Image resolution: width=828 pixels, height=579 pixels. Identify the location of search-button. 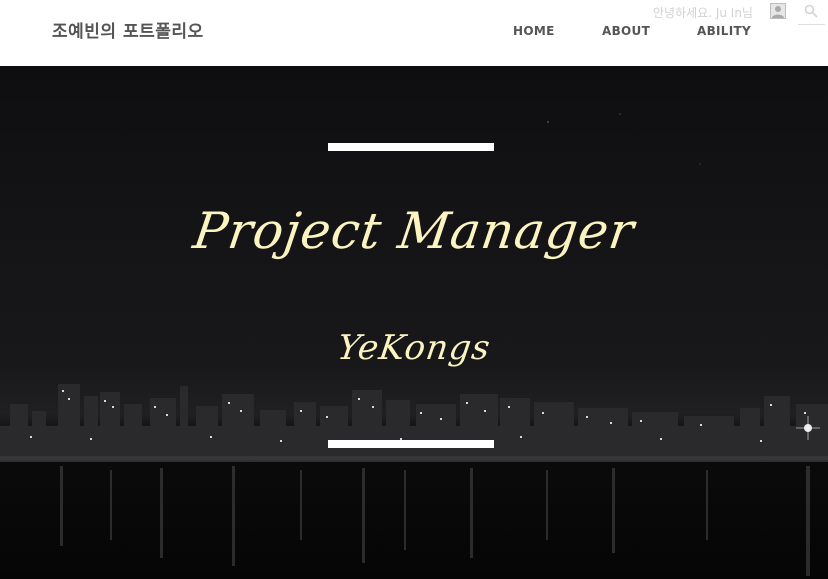
(811, 13).